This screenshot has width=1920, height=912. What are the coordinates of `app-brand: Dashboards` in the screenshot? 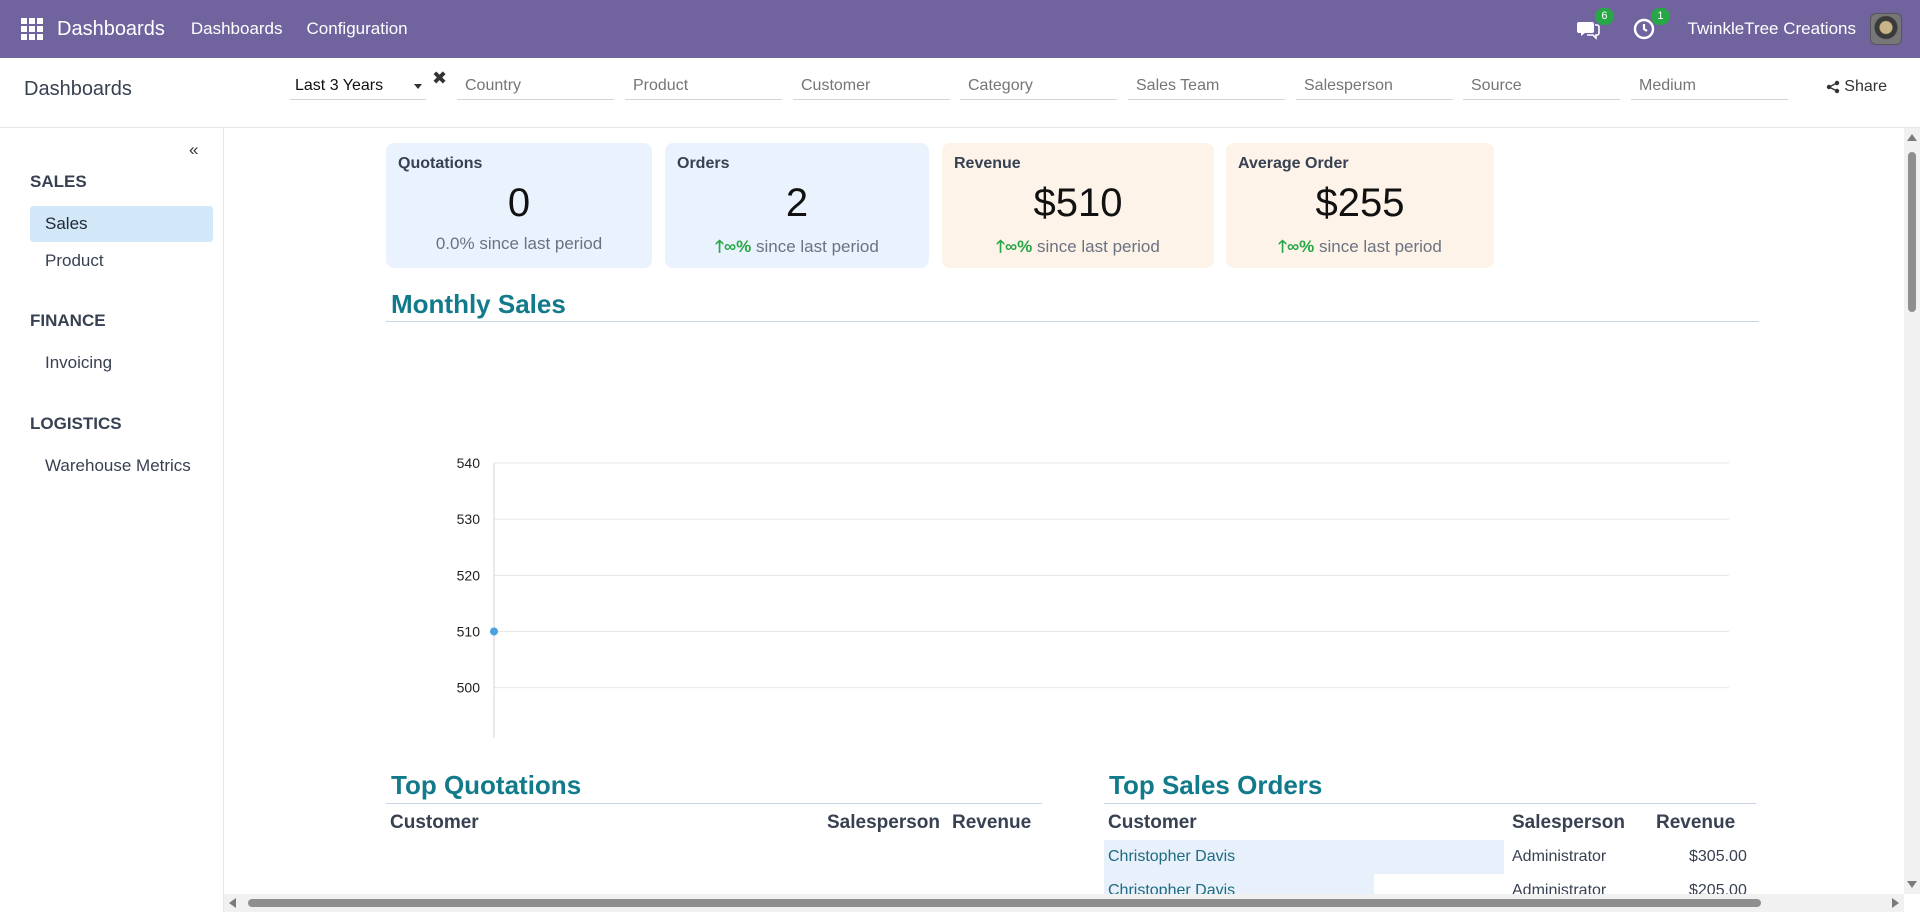 It's located at (111, 29).